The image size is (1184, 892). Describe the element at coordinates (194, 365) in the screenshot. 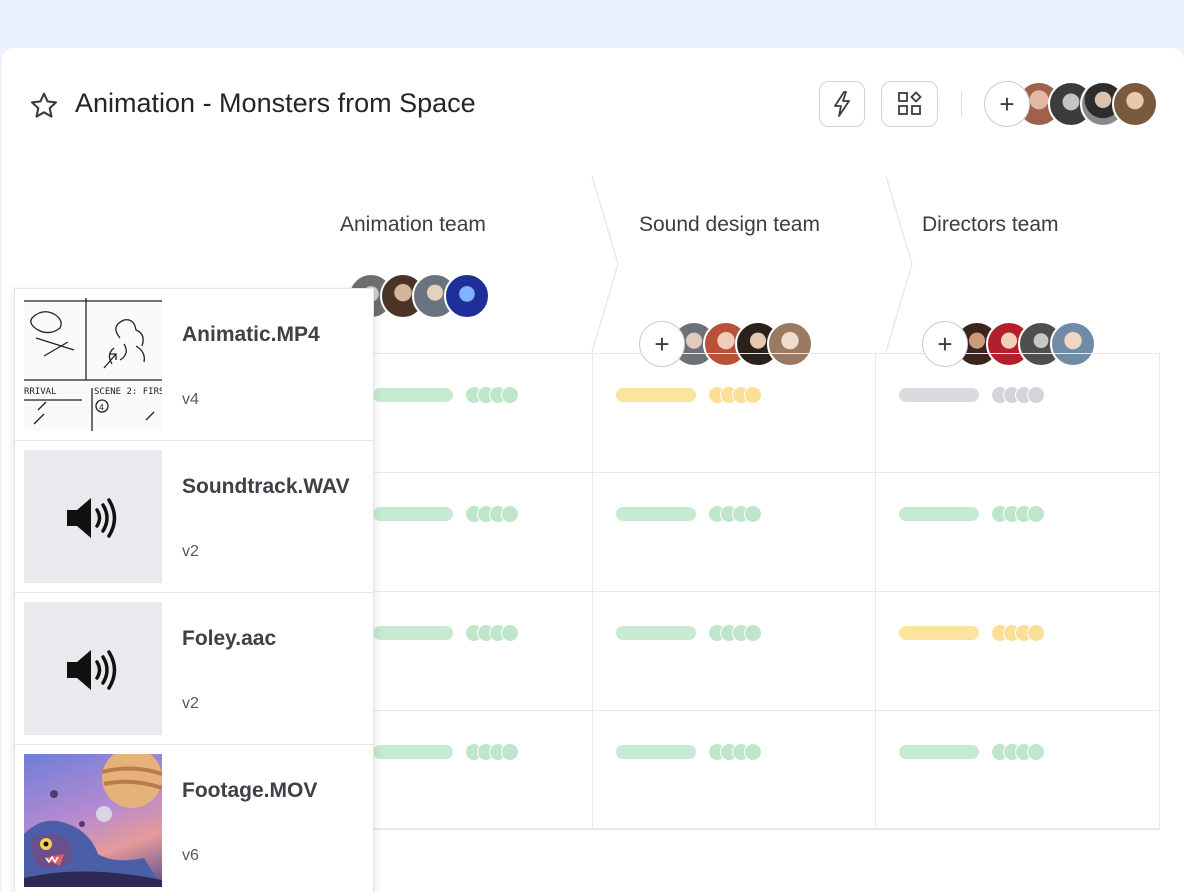

I see `file-item: RRIVAL SCENE 2: FIRST 4 Animatic.MP4 v4` at that location.